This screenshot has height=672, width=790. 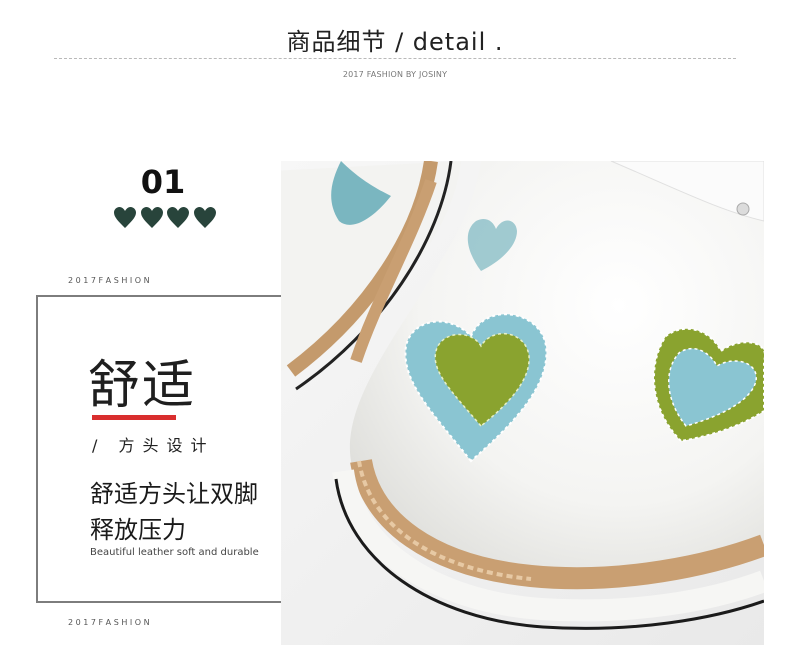 I want to click on heart-rating, so click(x=165, y=218).